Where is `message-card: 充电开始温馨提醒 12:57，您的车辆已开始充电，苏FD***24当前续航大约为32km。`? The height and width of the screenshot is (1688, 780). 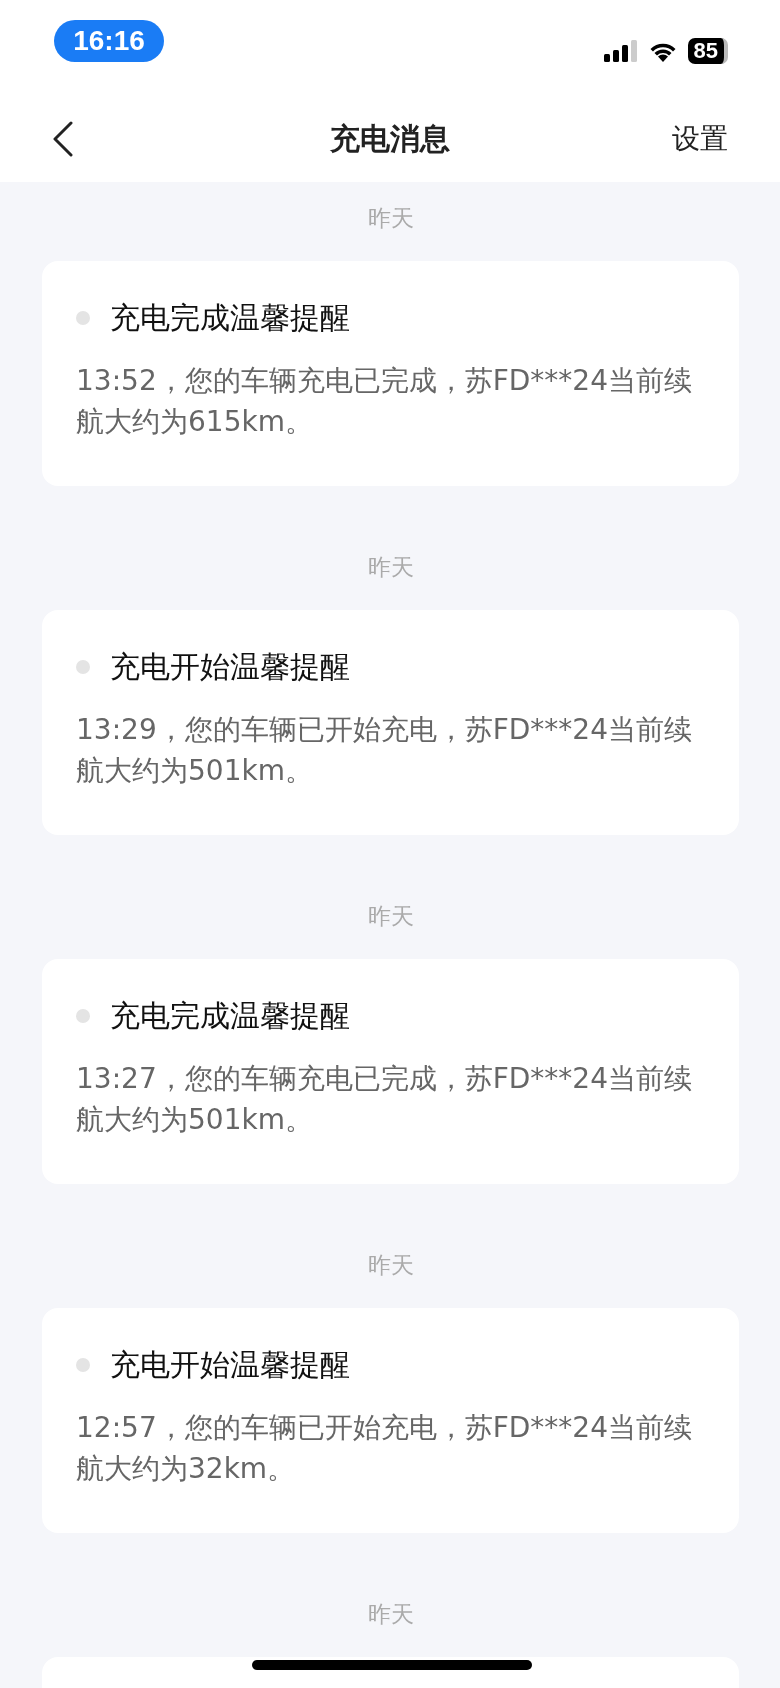
message-card: 充电开始温馨提醒 12:57，您的车辆已开始充电，苏FD***24当前续航大约为32km。 is located at coordinates (390, 1420).